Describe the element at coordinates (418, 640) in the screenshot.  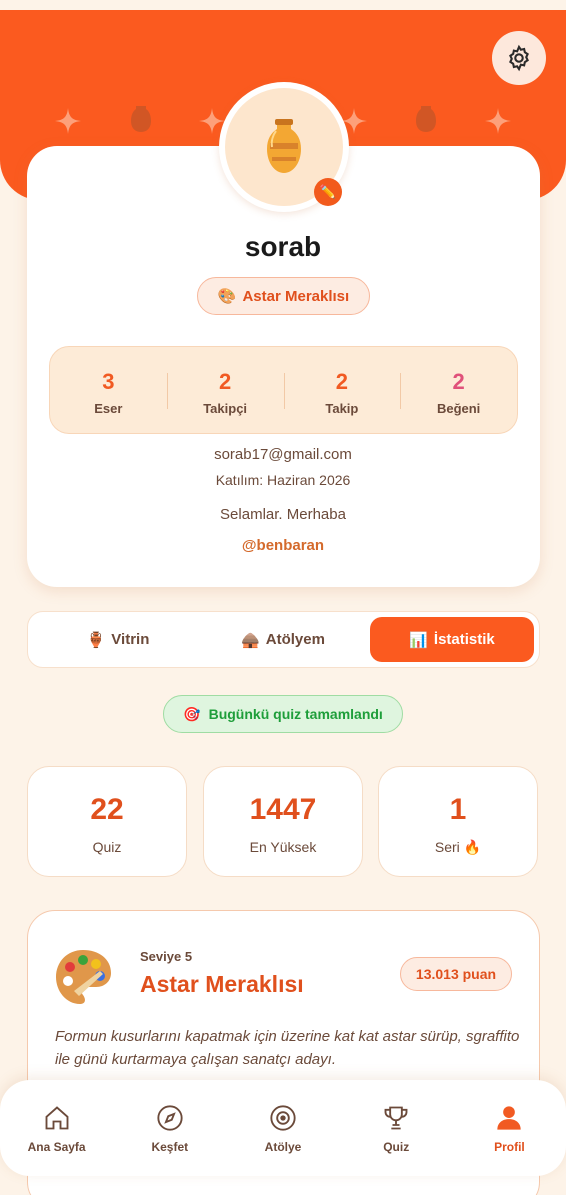
I see `bar-chart-icon: 📊` at that location.